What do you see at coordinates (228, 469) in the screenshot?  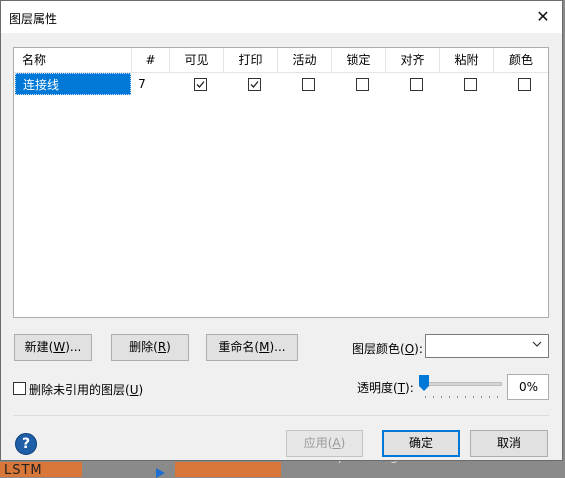 I see `background-shape-right` at bounding box center [228, 469].